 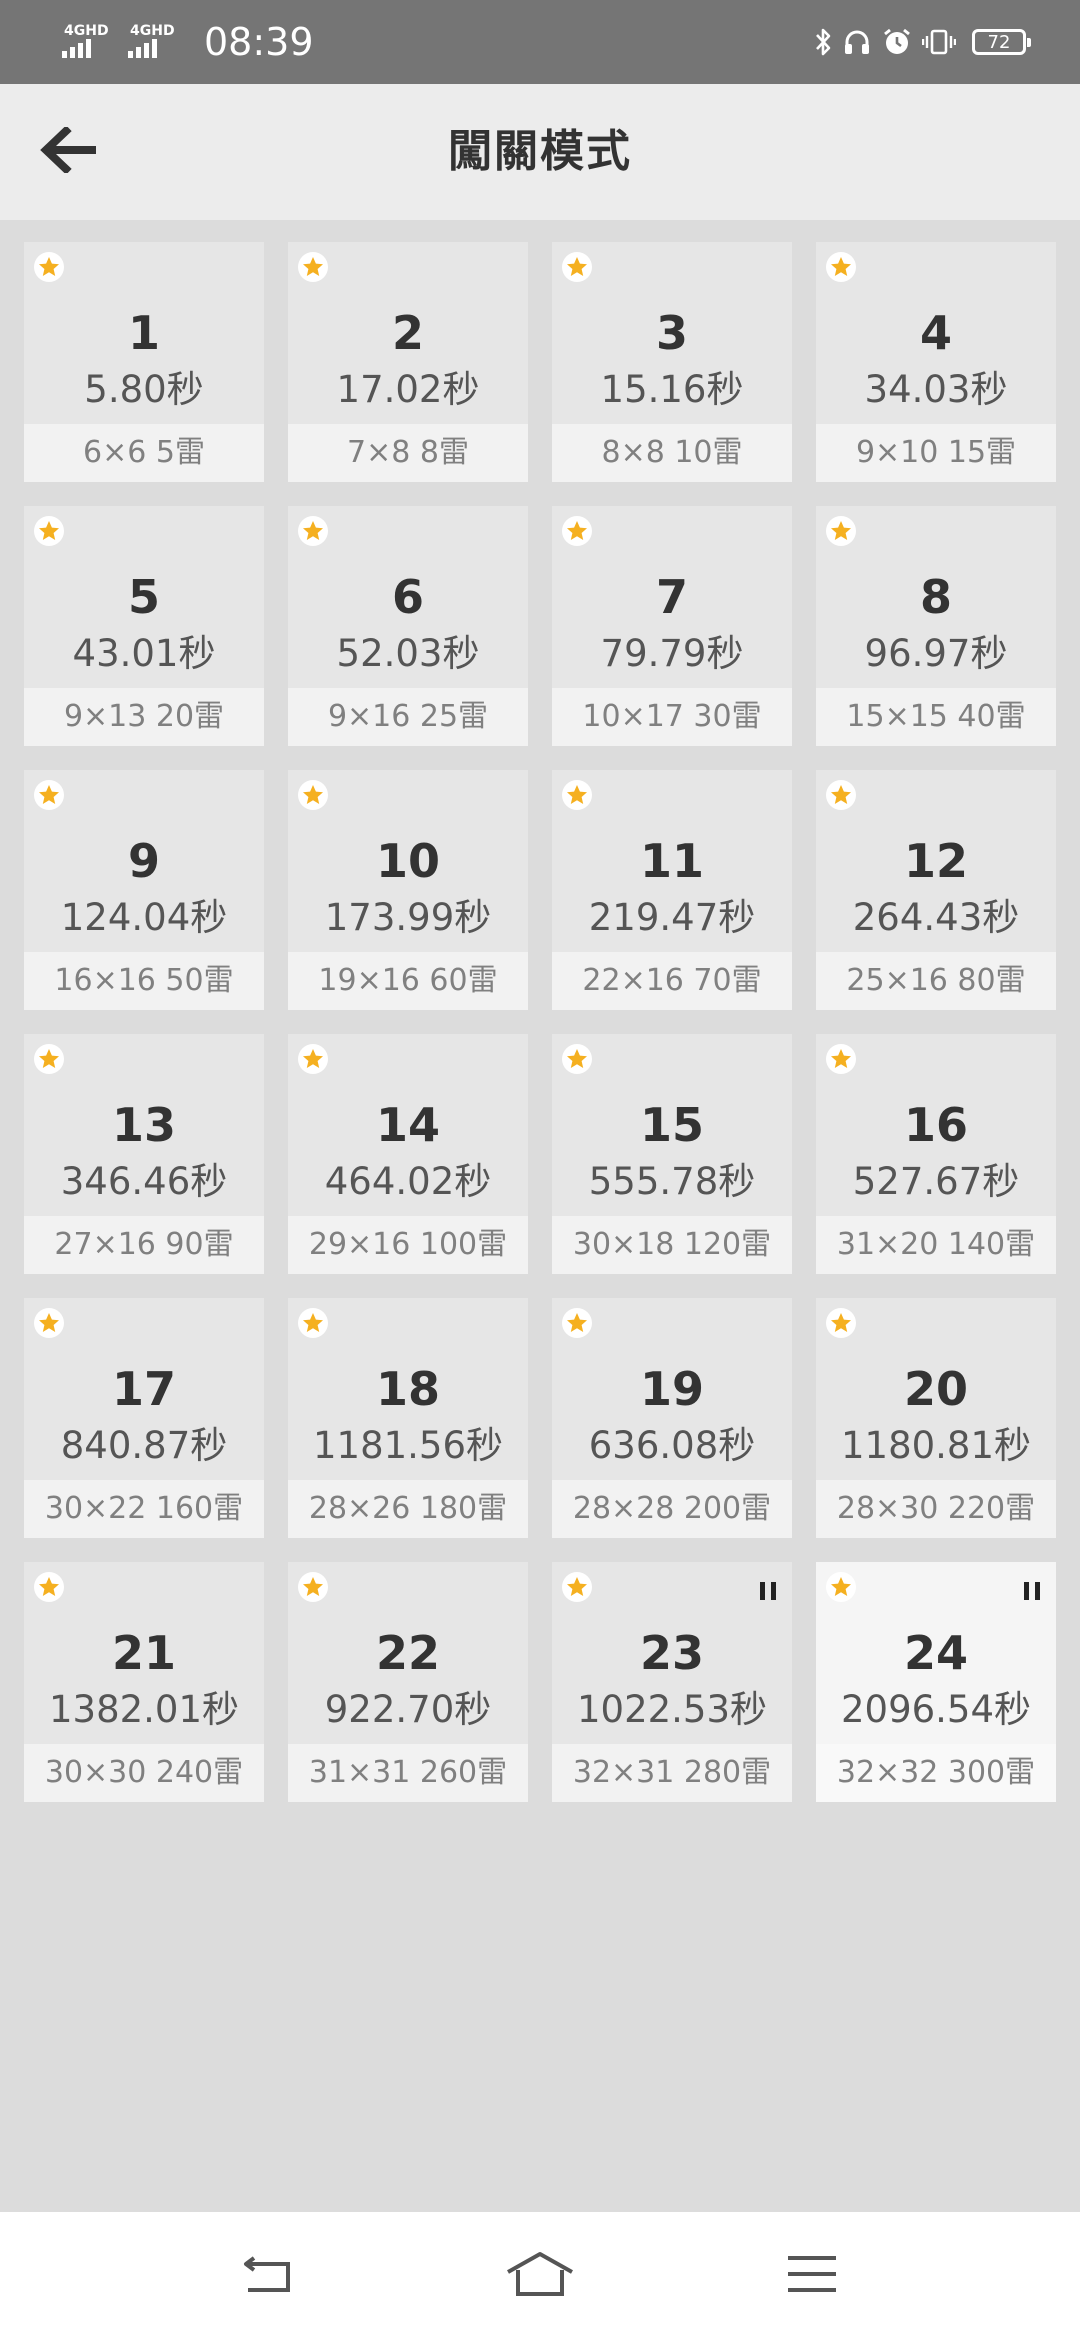 I want to click on board-size: 10×17 30雷, so click(x=672, y=717).